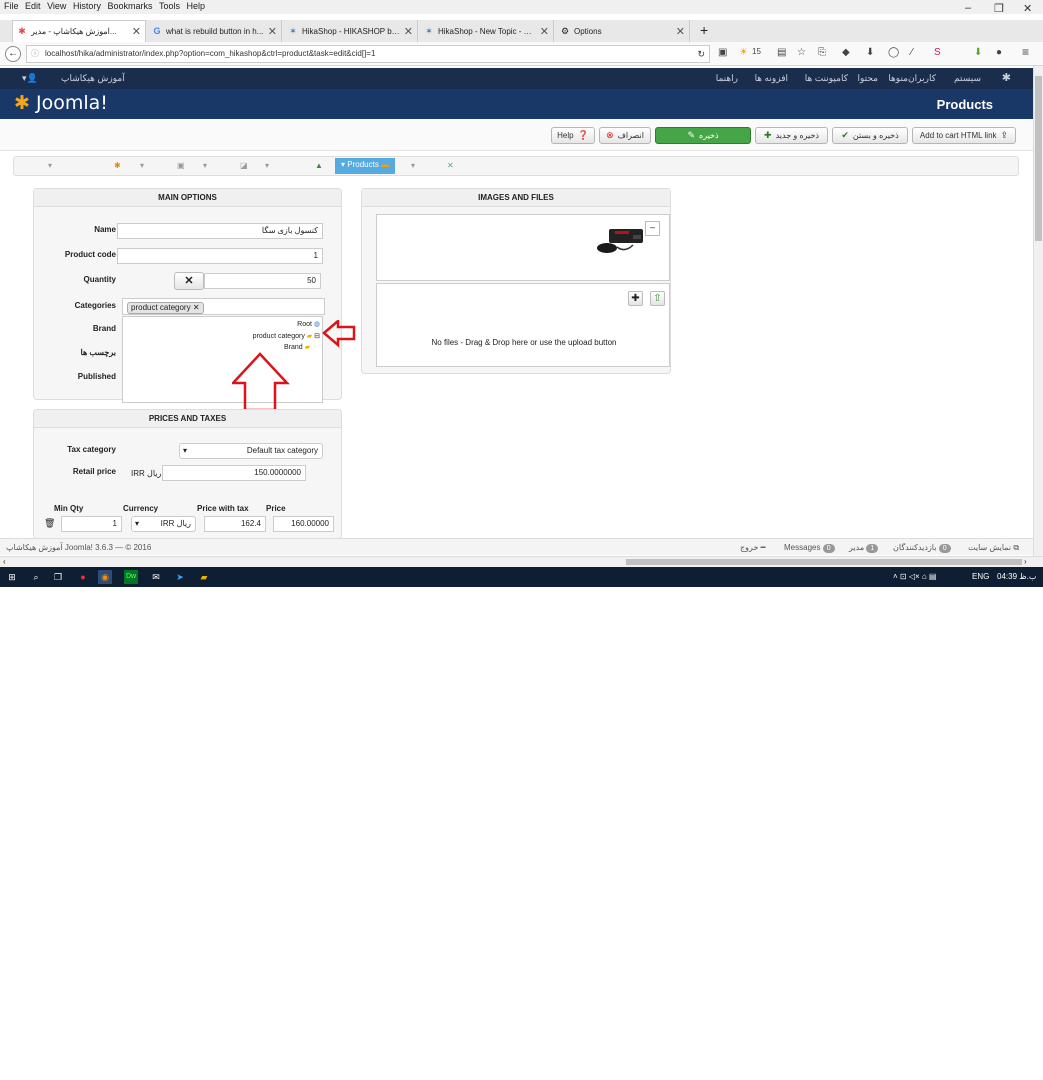  What do you see at coordinates (223, 306) in the screenshot?
I see `categories-input: product category ✕` at bounding box center [223, 306].